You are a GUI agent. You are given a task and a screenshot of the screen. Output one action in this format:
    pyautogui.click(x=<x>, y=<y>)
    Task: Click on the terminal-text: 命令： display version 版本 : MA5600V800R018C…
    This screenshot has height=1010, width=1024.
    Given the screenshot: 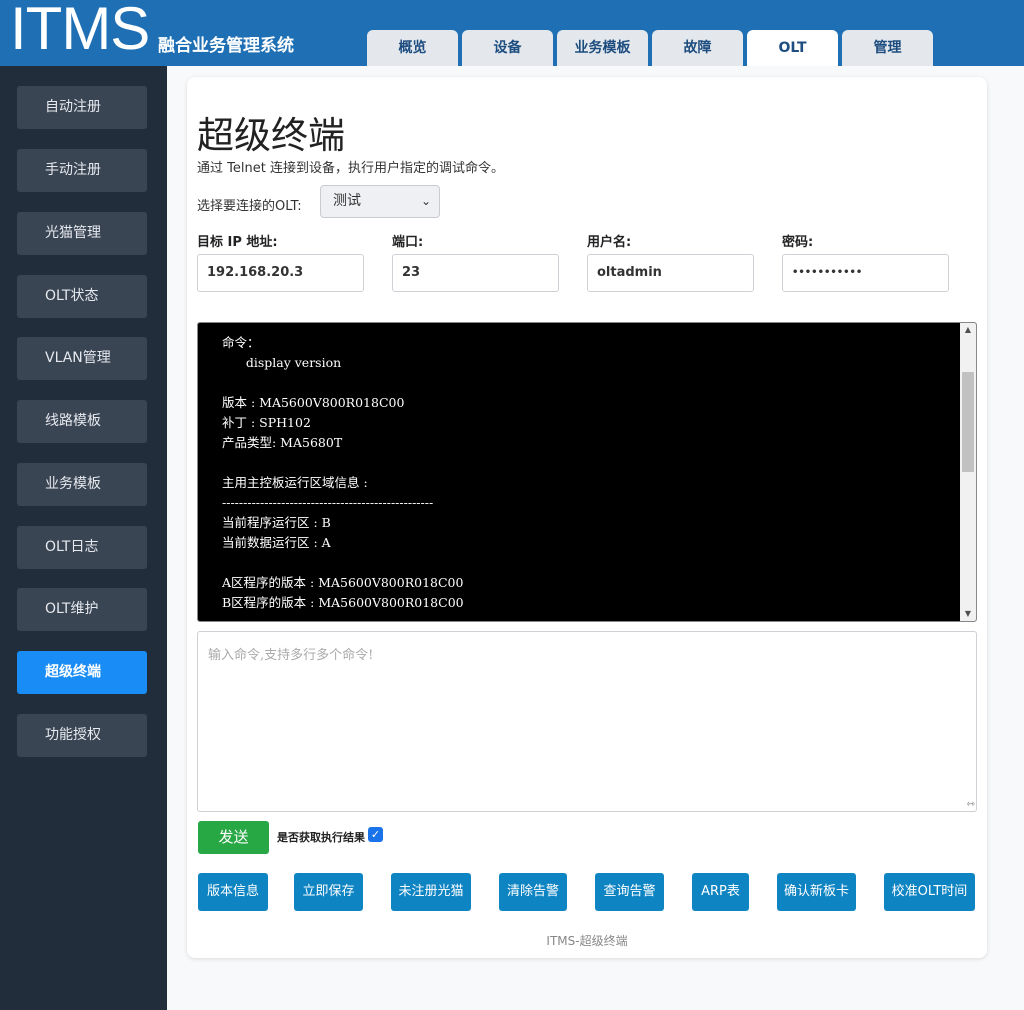 What is the action you would take?
    pyautogui.click(x=343, y=472)
    